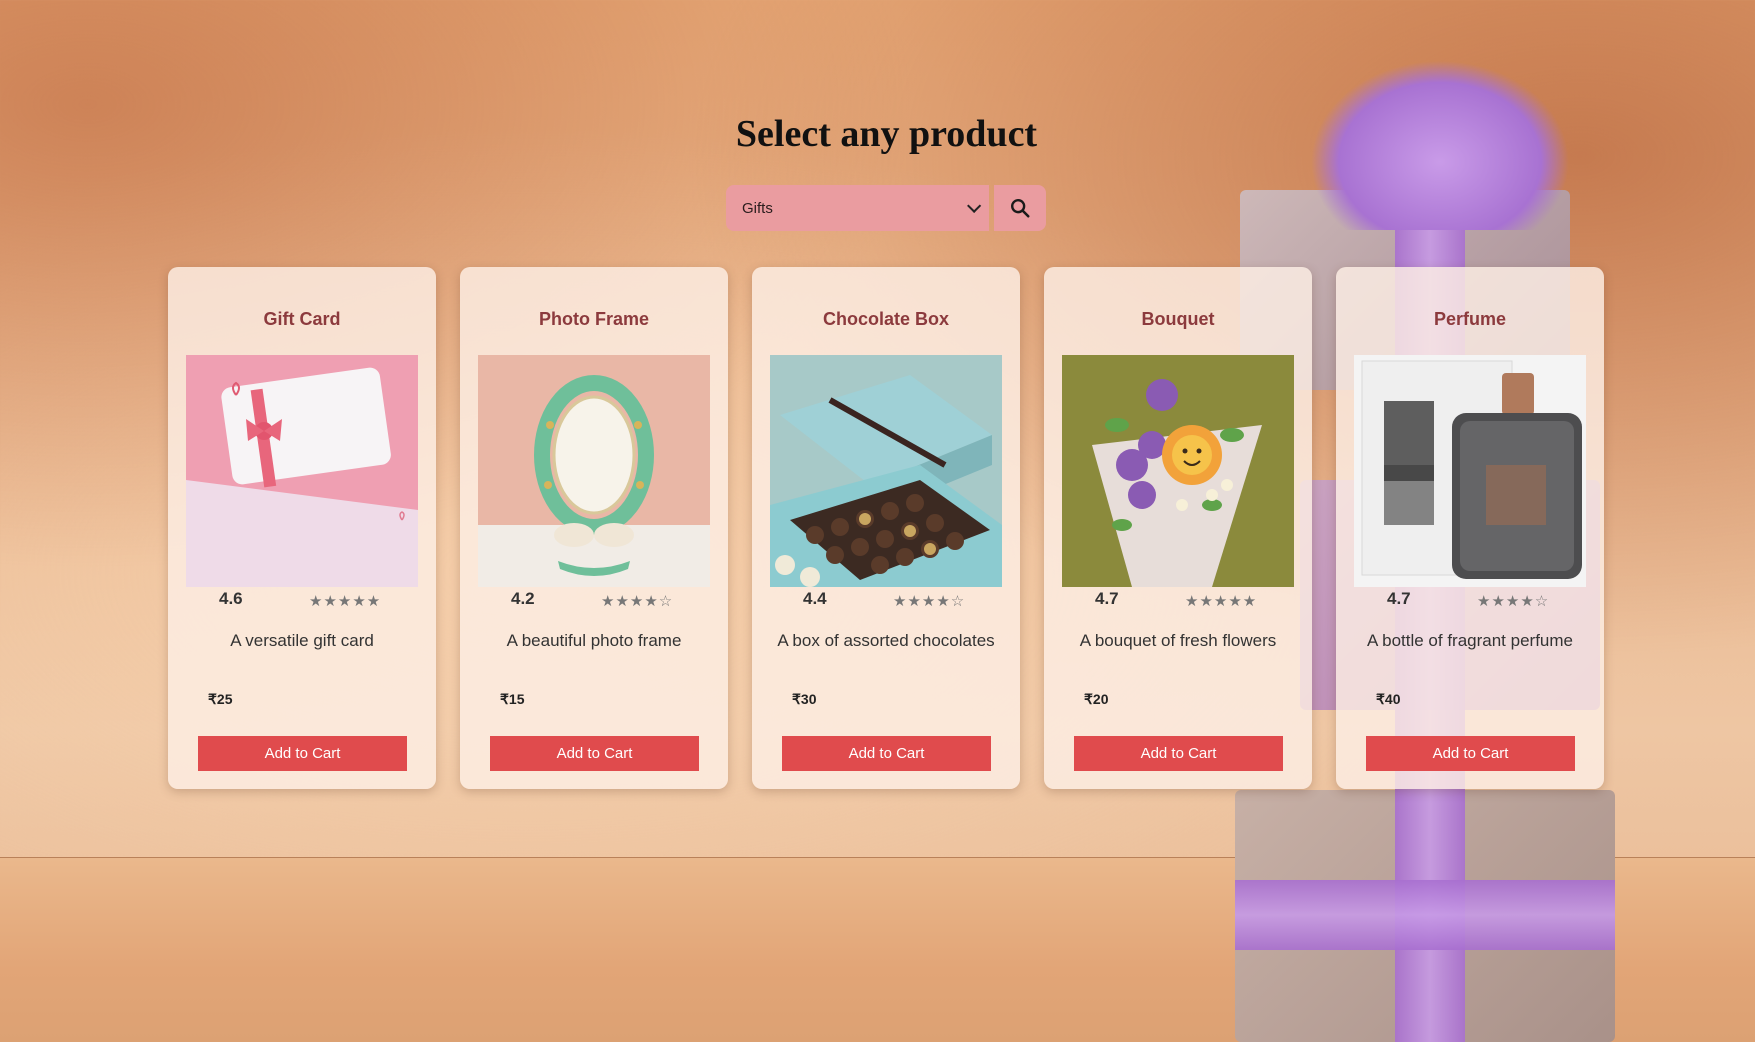 This screenshot has height=1042, width=1755. What do you see at coordinates (804, 699) in the screenshot?
I see `product-price: ₹30` at bounding box center [804, 699].